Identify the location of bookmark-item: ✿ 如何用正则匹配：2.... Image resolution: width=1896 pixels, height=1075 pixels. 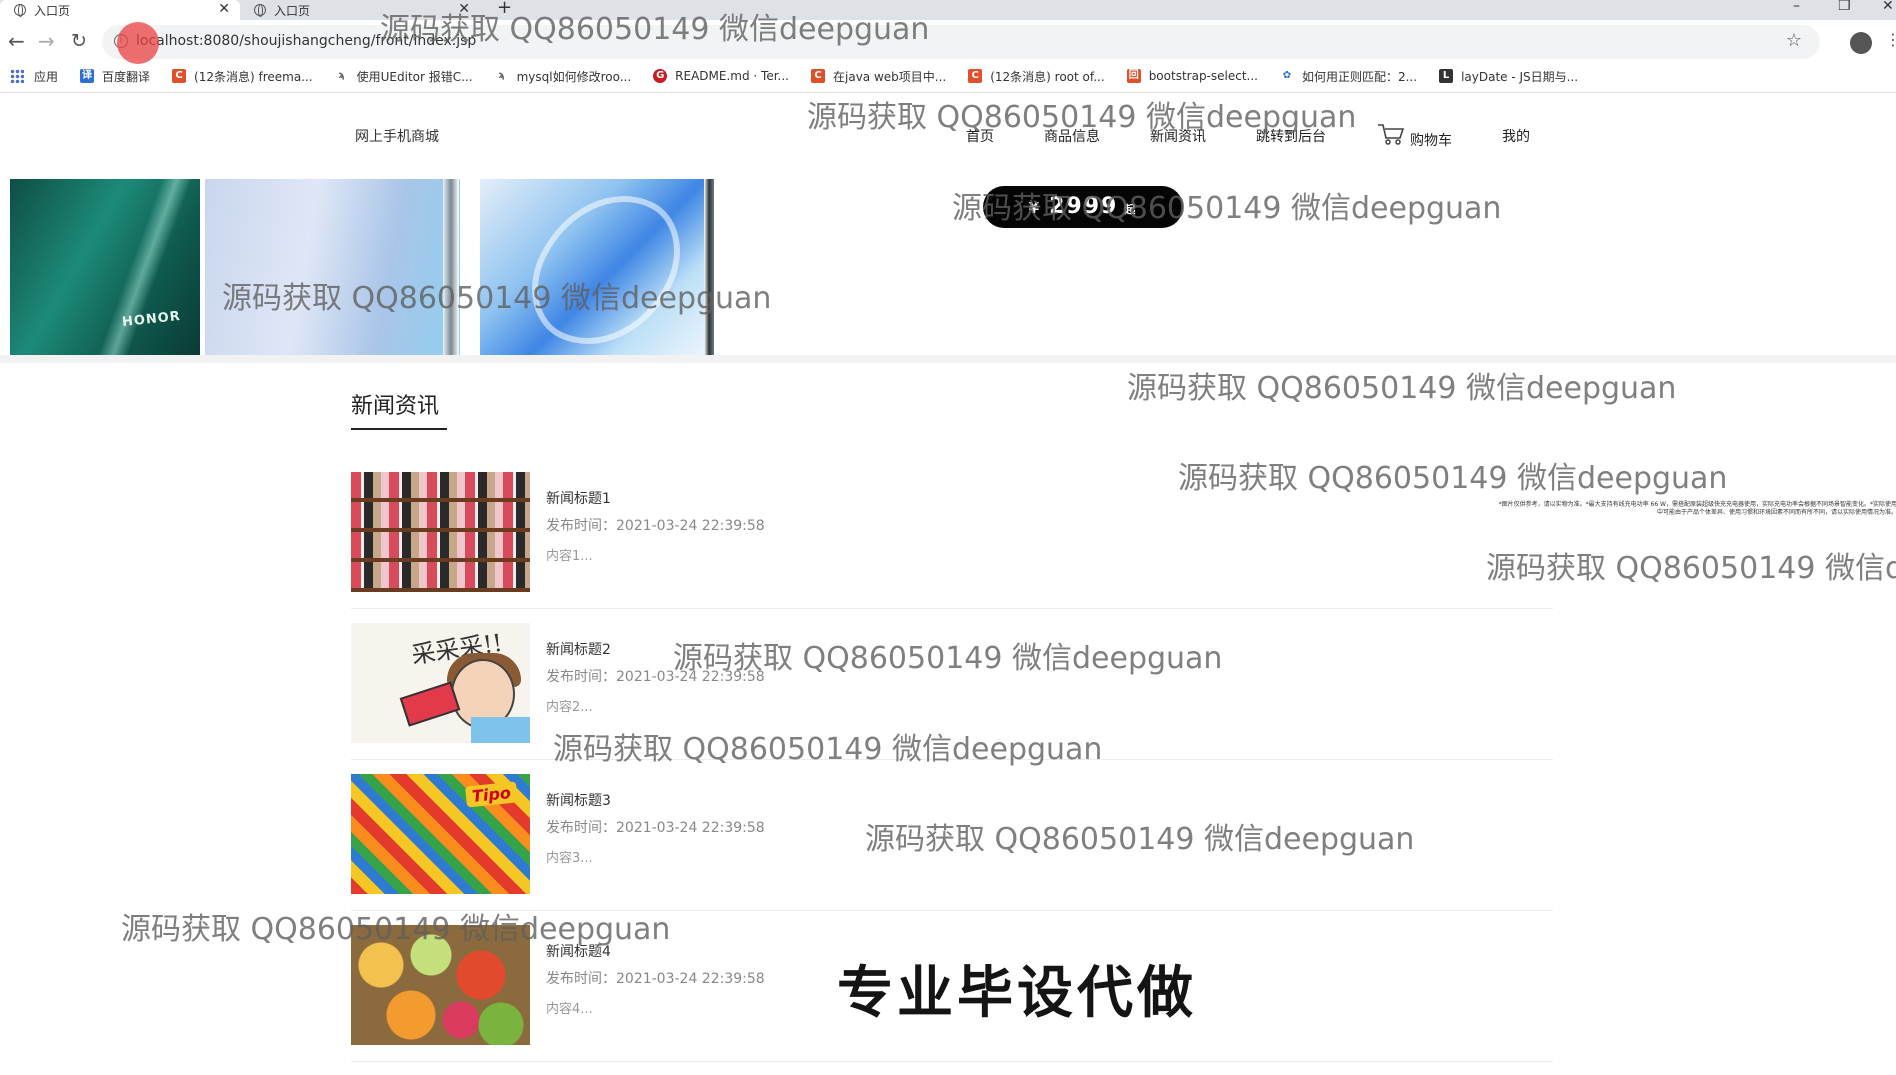
(1348, 76).